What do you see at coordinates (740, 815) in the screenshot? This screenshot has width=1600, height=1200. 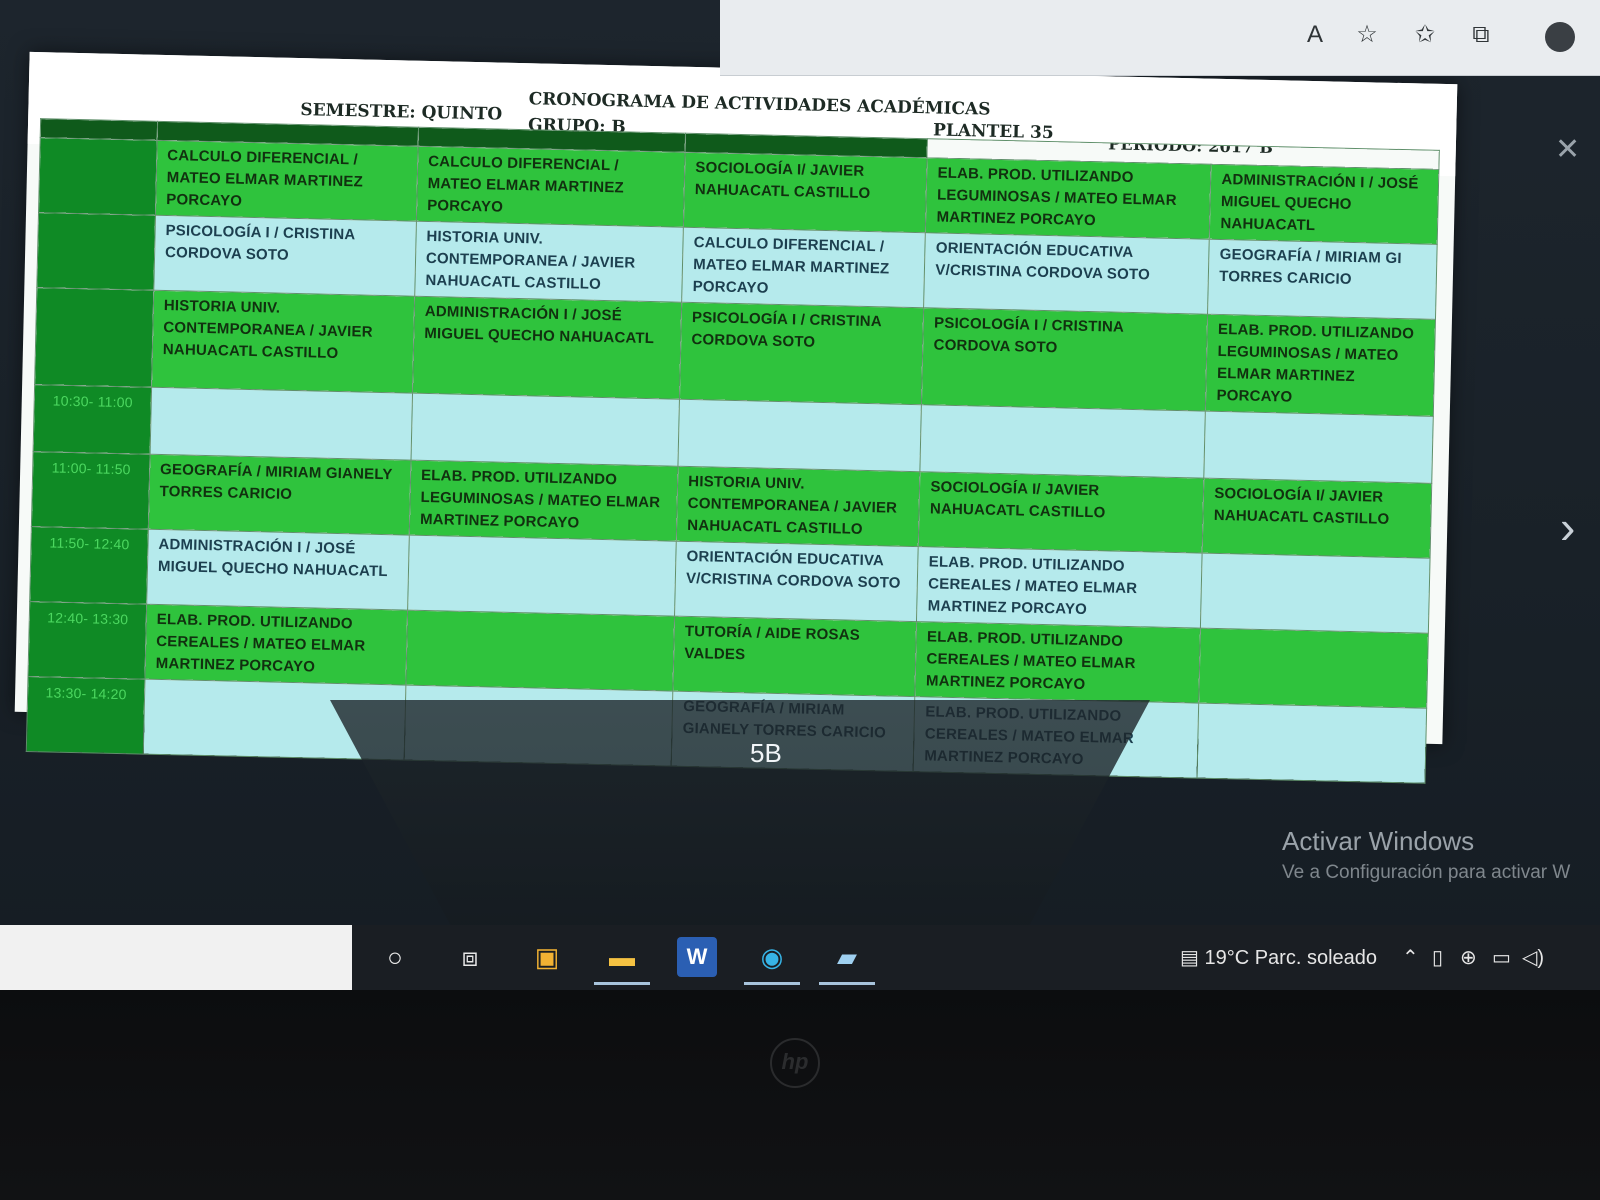 I see `reflection` at bounding box center [740, 815].